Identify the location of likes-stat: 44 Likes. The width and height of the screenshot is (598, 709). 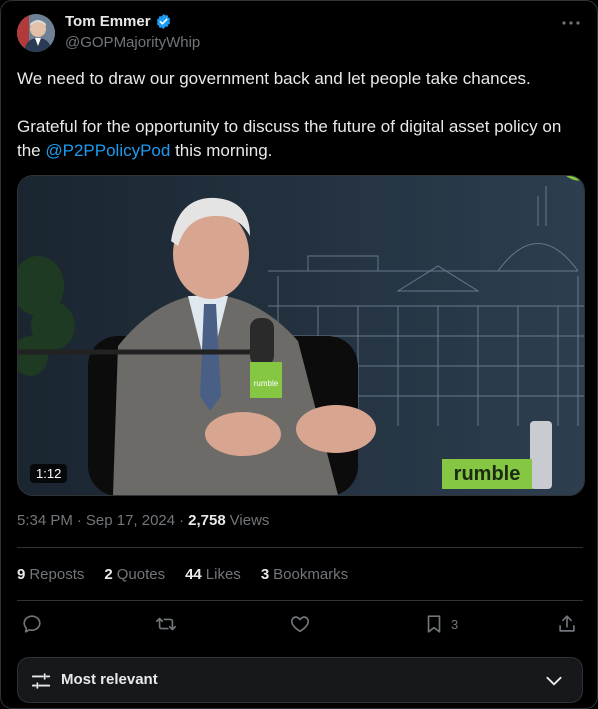
(213, 574).